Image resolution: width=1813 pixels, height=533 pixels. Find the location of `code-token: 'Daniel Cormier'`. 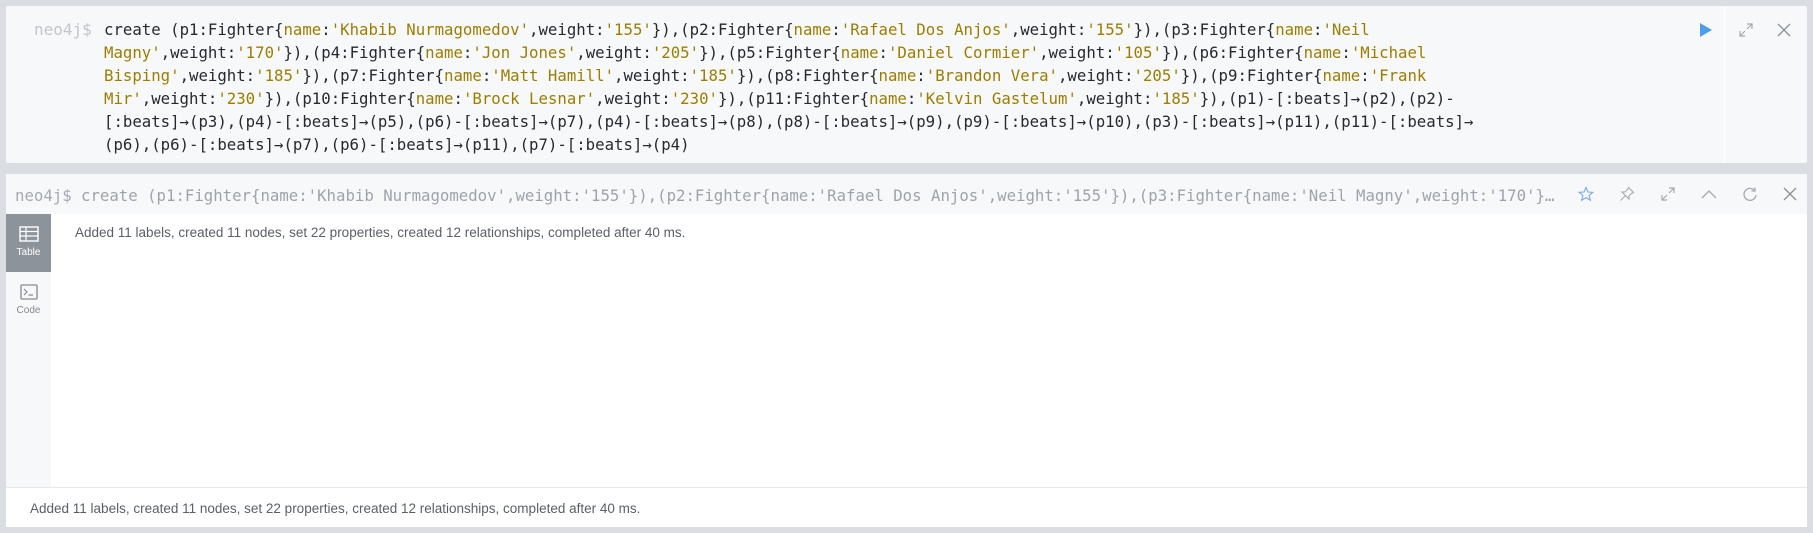

code-token: 'Daniel Cormier' is located at coordinates (963, 52).